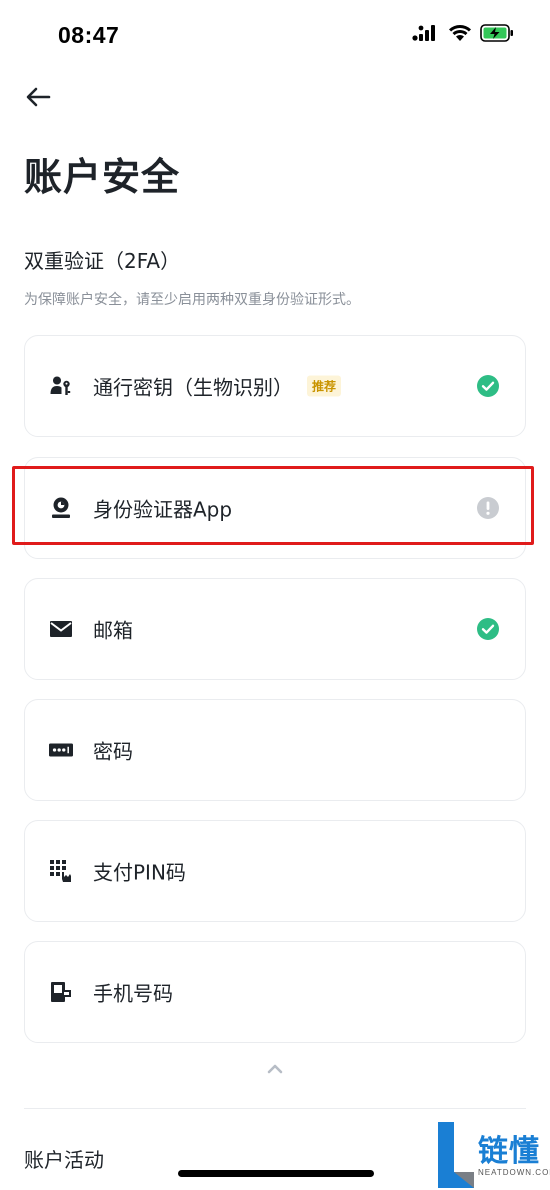  I want to click on status-time: 08:47, so click(89, 35).